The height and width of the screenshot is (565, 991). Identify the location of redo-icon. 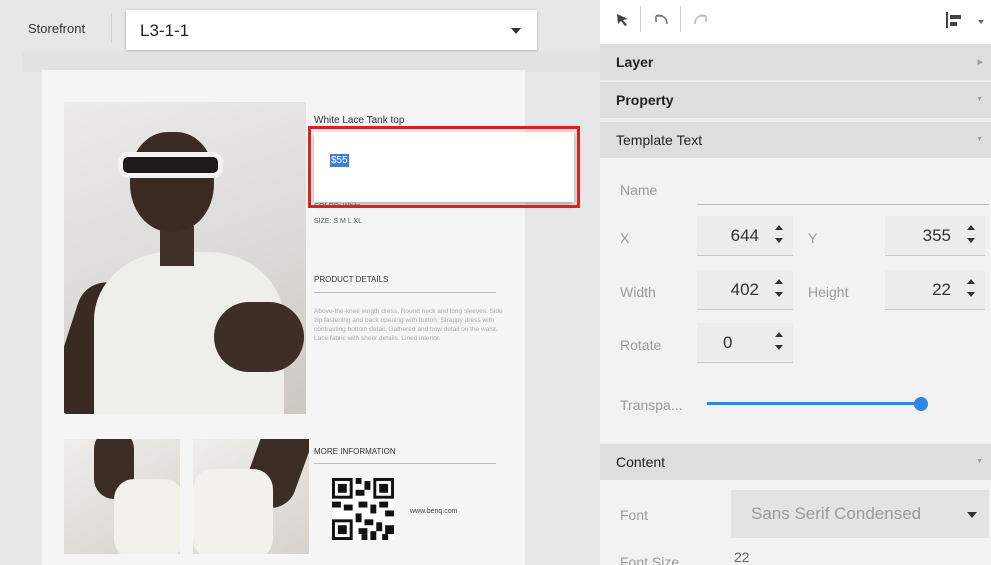
(701, 20).